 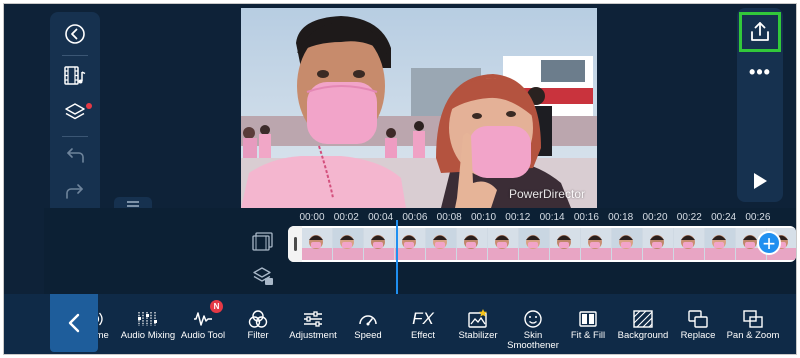 I want to click on ruler-tick-label: 00:04, so click(x=381, y=217).